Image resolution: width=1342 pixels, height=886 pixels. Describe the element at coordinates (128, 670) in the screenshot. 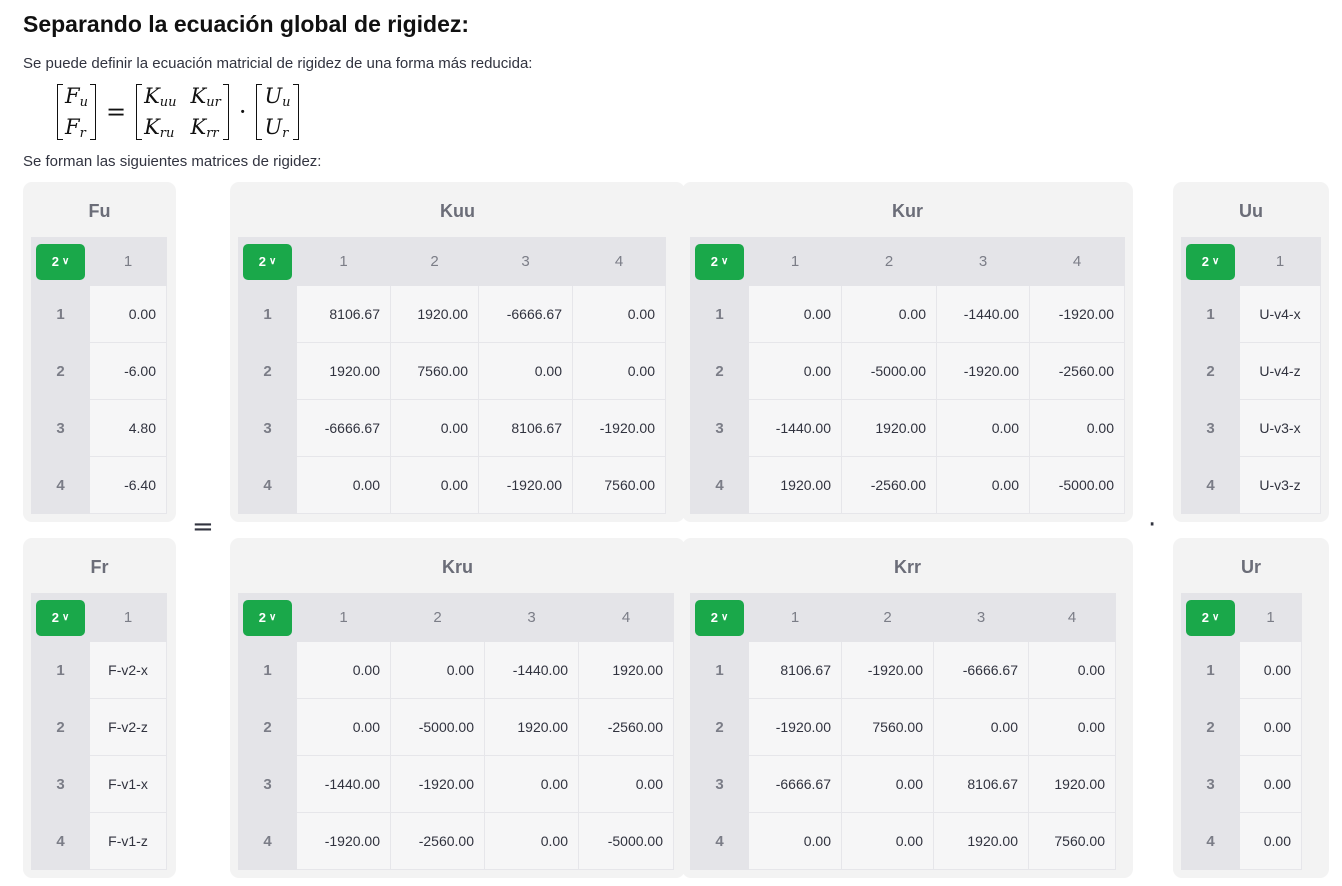

I see `matrix-cell: F-v2-x` at that location.